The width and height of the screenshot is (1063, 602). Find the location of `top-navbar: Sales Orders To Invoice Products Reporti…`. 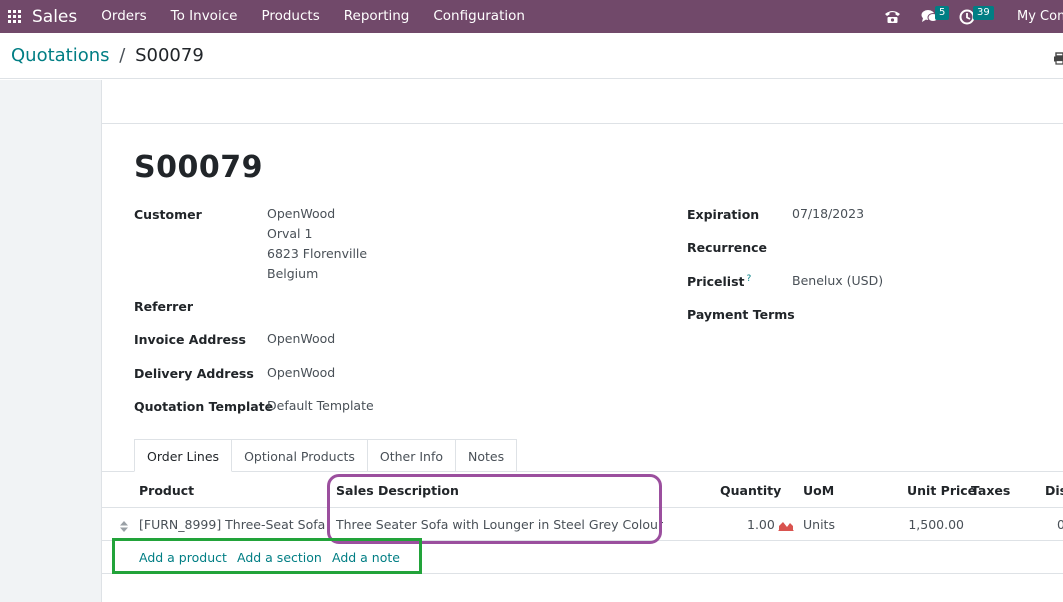

top-navbar: Sales Orders To Invoice Products Reporti… is located at coordinates (531, 16).